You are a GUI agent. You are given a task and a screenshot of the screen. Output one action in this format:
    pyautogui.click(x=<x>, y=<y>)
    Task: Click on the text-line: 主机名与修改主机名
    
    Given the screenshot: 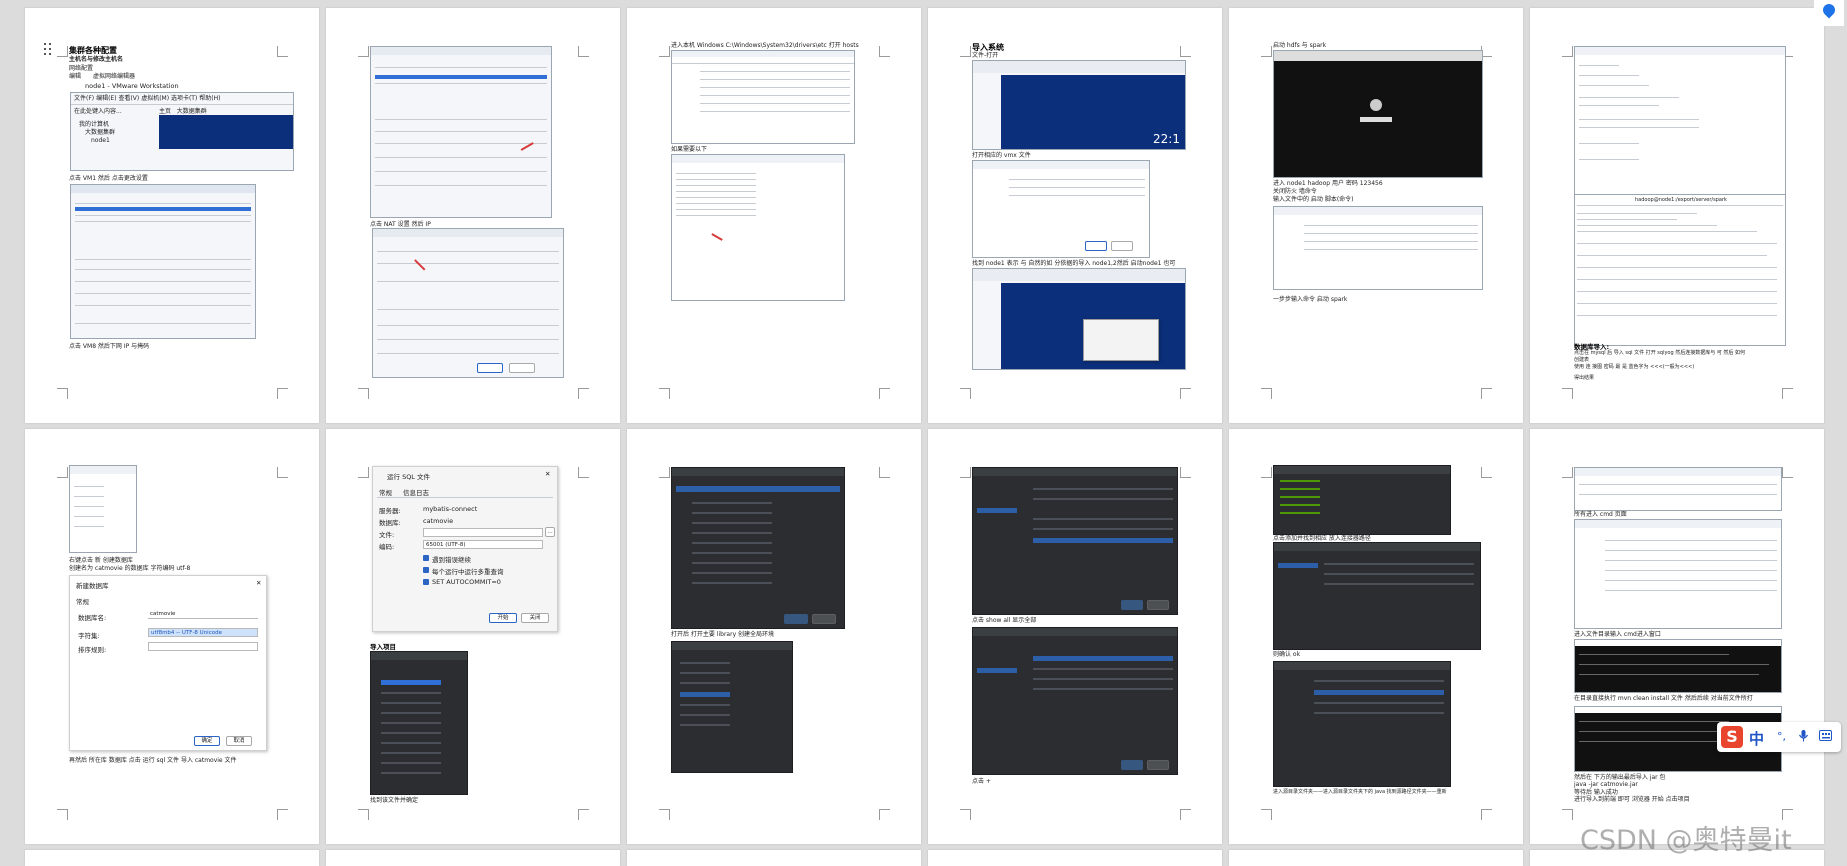 What is the action you would take?
    pyautogui.click(x=96, y=59)
    